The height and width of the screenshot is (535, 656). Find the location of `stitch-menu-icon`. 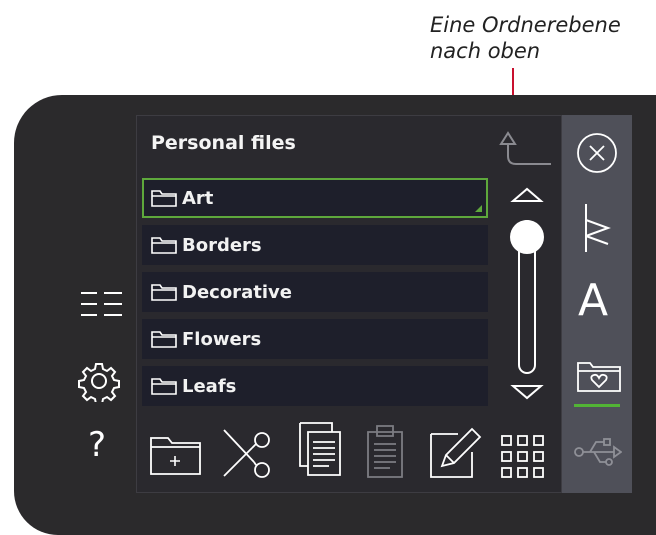

stitch-menu-icon is located at coordinates (597, 230).